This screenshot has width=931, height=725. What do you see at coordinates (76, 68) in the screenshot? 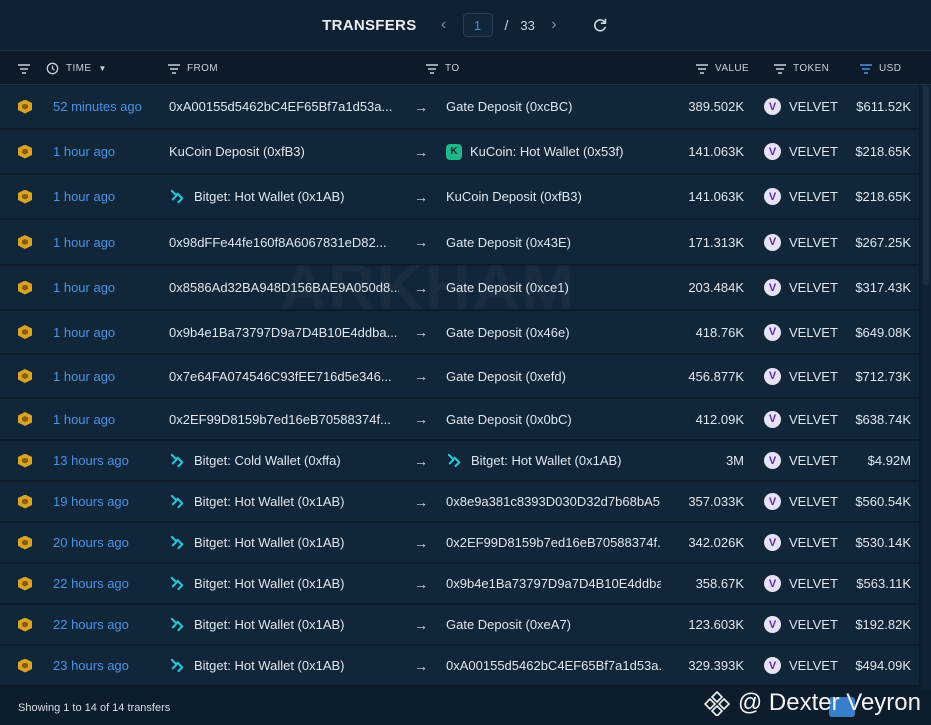
I see `time-column-header: TIME ▼` at bounding box center [76, 68].